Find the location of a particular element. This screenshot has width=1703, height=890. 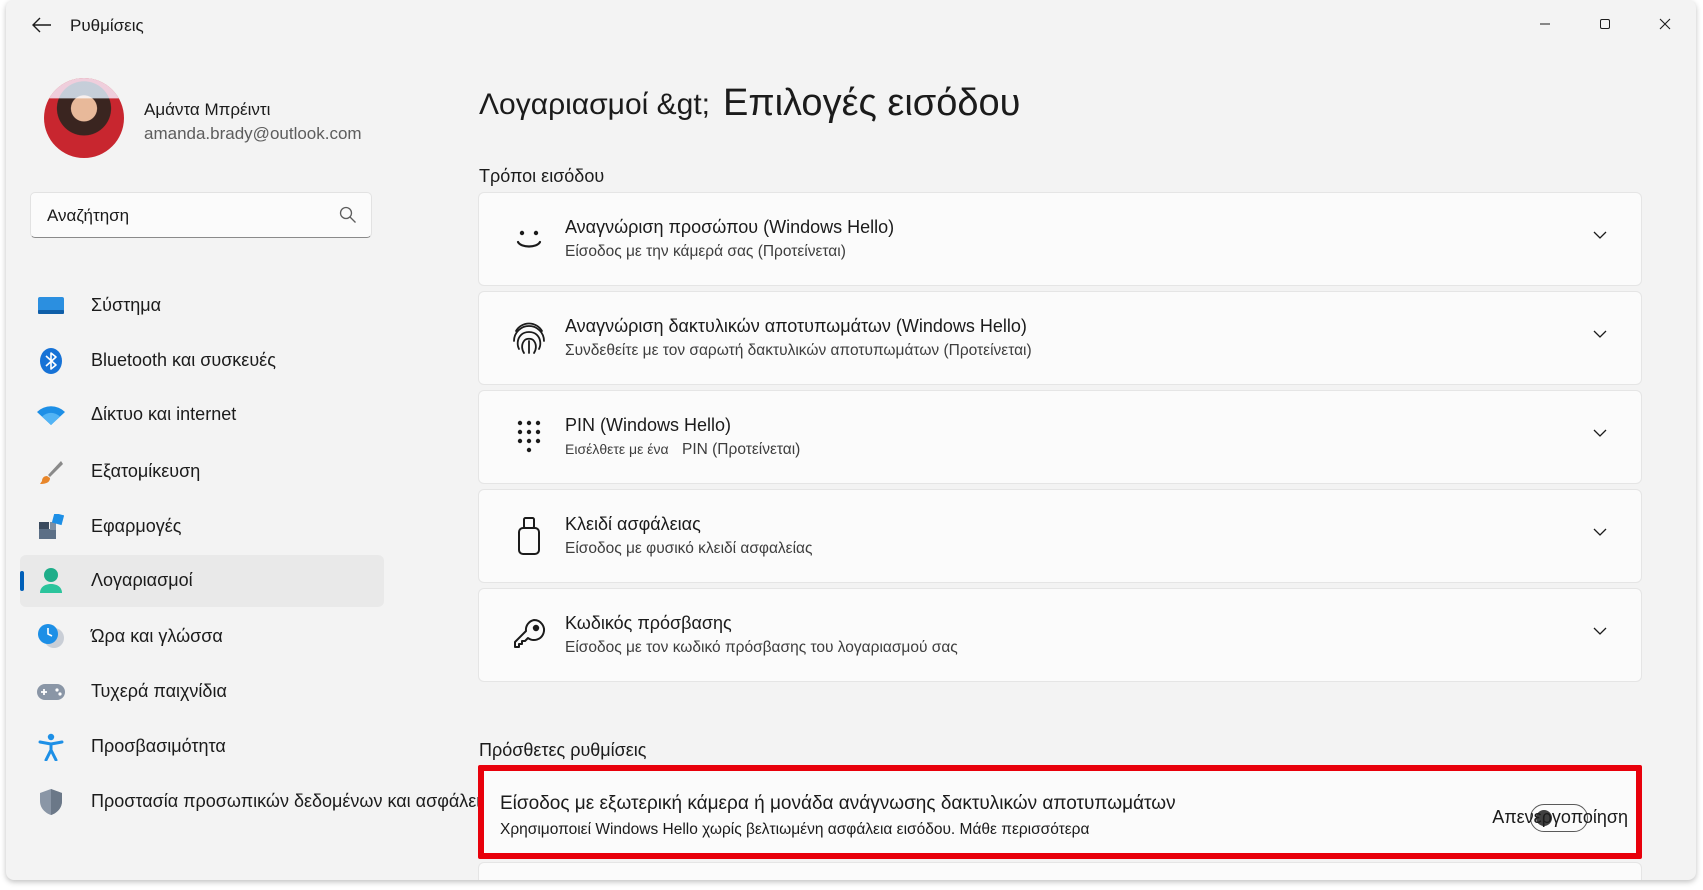

search-icon is located at coordinates (348, 215).